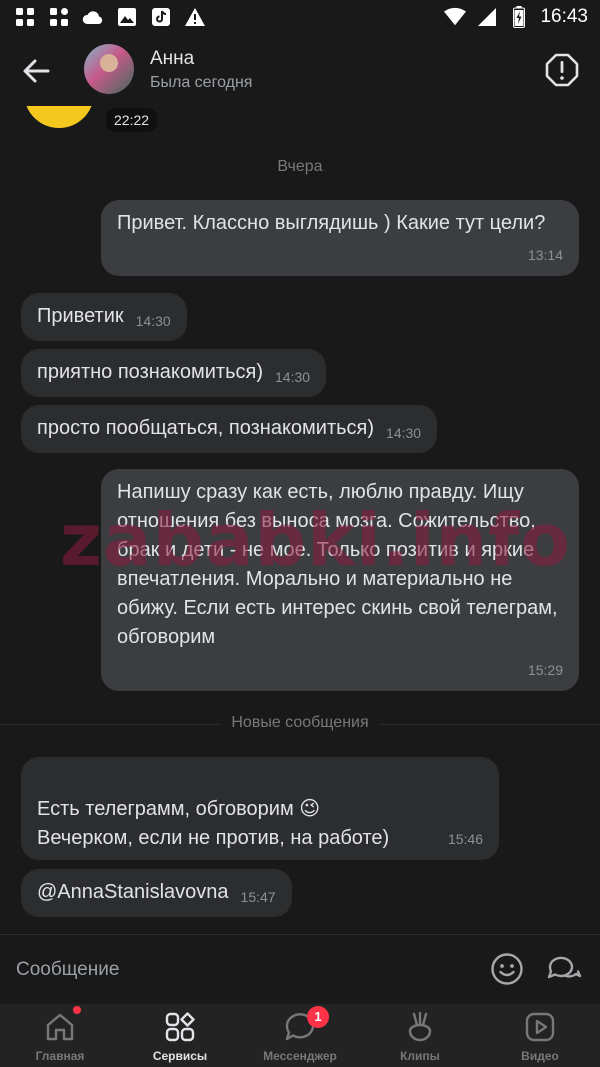 The height and width of the screenshot is (1067, 600). Describe the element at coordinates (150, 372) in the screenshot. I see `message-text: приятно познакомиться)` at that location.